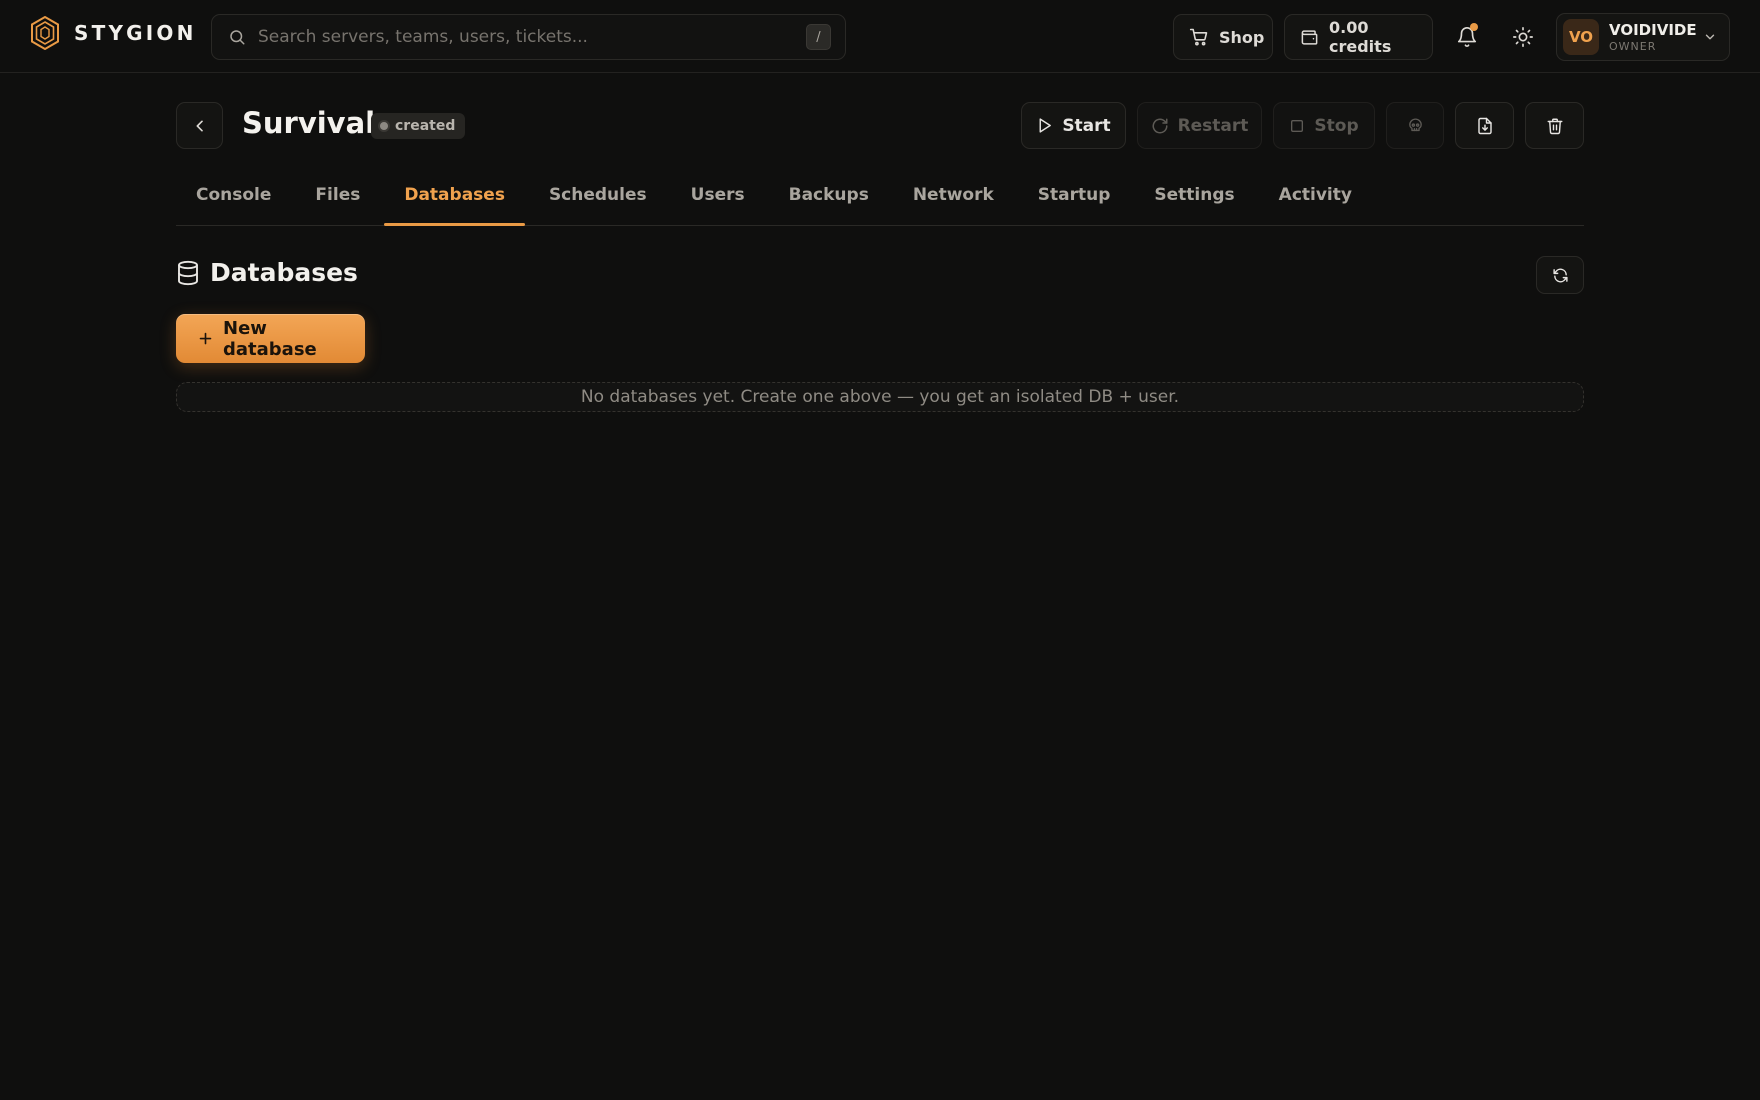  I want to click on restart-label: Restart, so click(1213, 125).